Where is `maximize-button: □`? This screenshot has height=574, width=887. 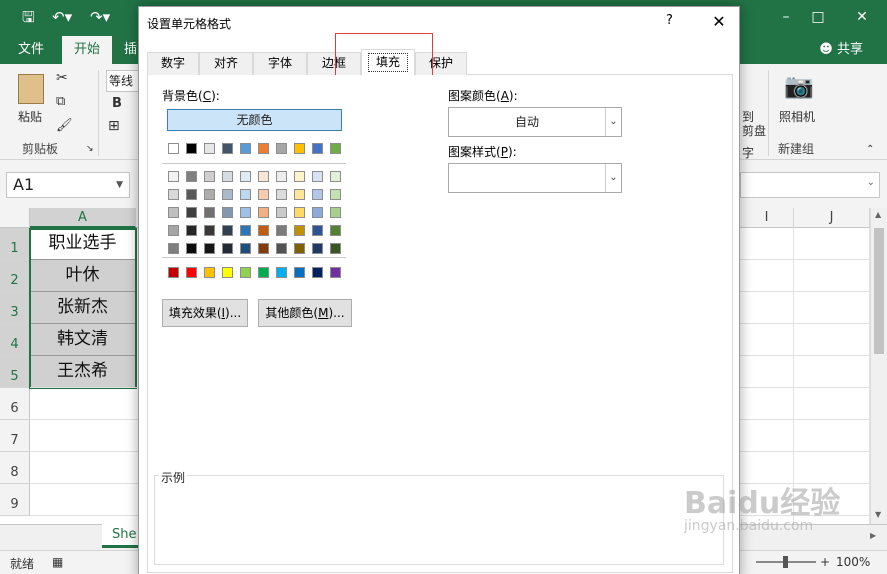 maximize-button: □ is located at coordinates (818, 17).